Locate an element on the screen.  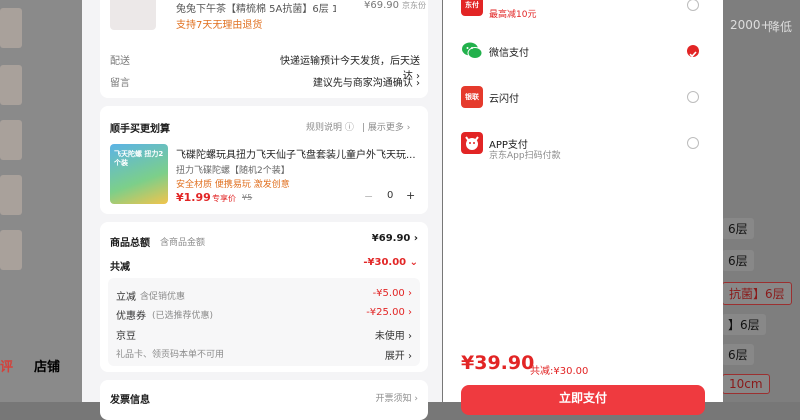
gift-card-label: 礼品卡、领贡码本单不可用 is located at coordinates (170, 355).